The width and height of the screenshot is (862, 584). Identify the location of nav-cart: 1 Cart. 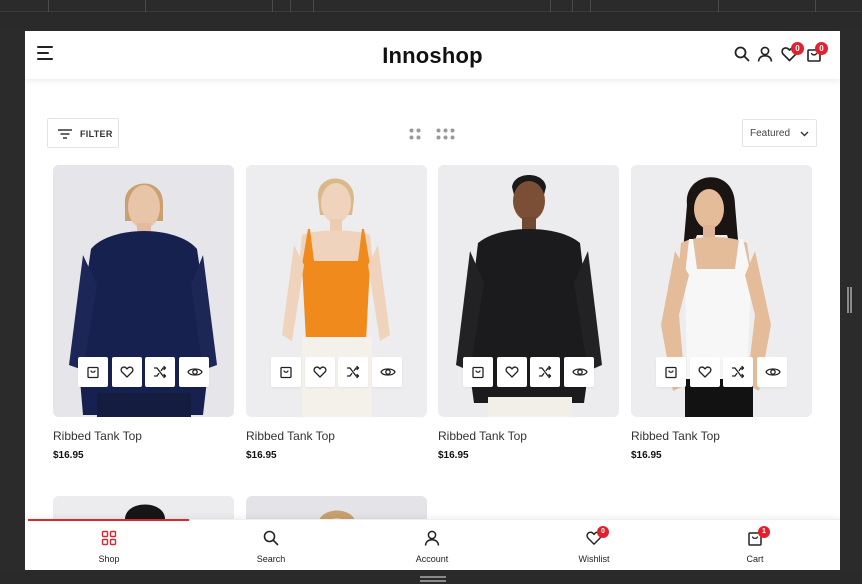
(755, 545).